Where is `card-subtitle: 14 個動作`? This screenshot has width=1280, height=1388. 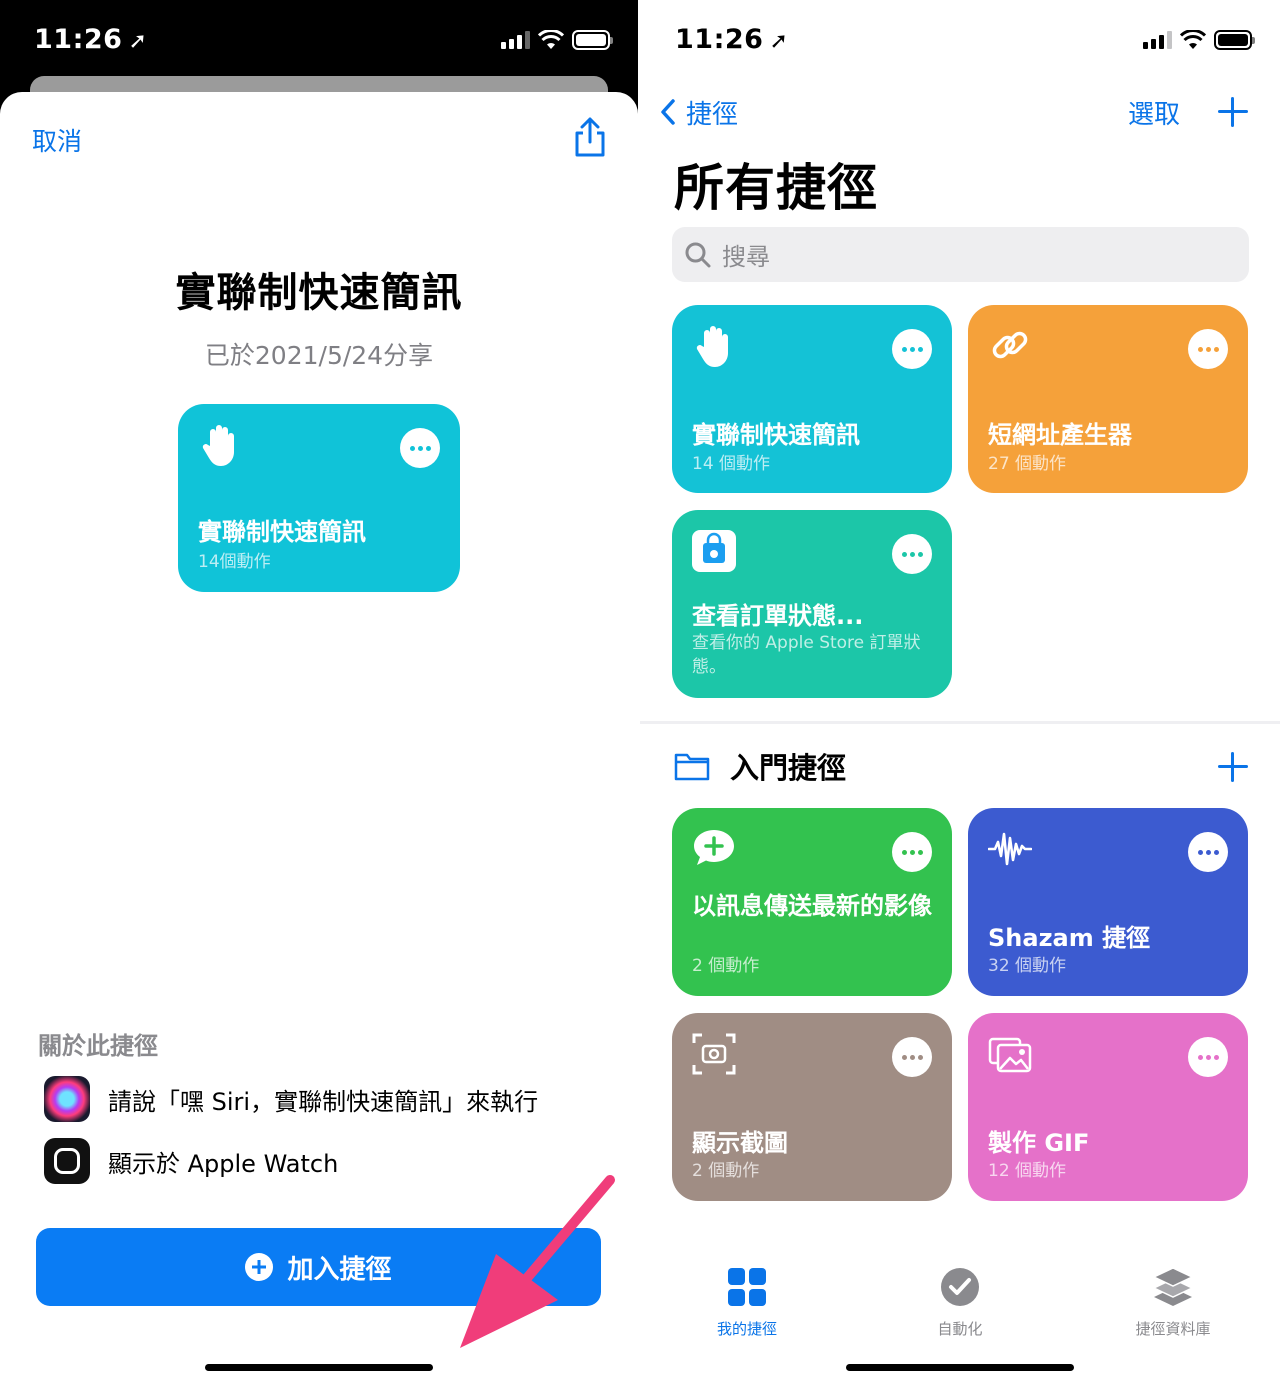
card-subtitle: 14 個動作 is located at coordinates (731, 464).